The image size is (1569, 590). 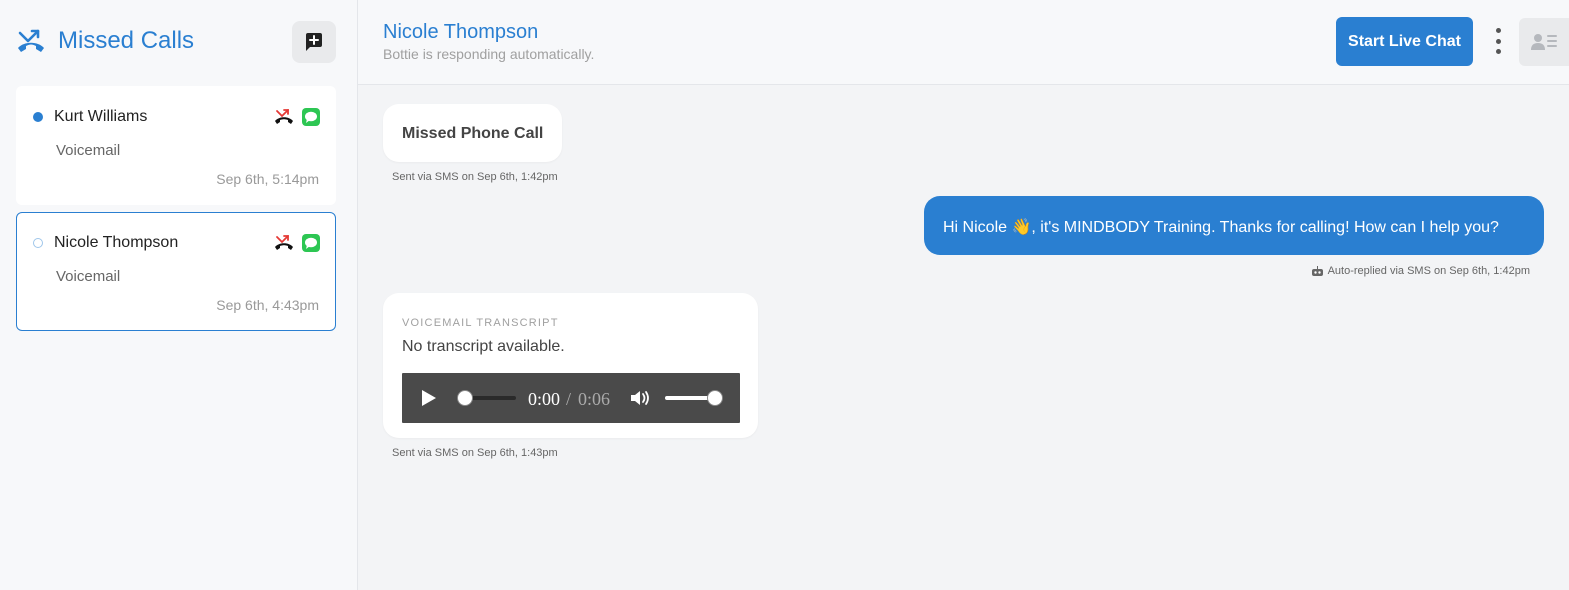 What do you see at coordinates (1404, 41) in the screenshot?
I see `start-live-chat-button: Start Live Chat` at bounding box center [1404, 41].